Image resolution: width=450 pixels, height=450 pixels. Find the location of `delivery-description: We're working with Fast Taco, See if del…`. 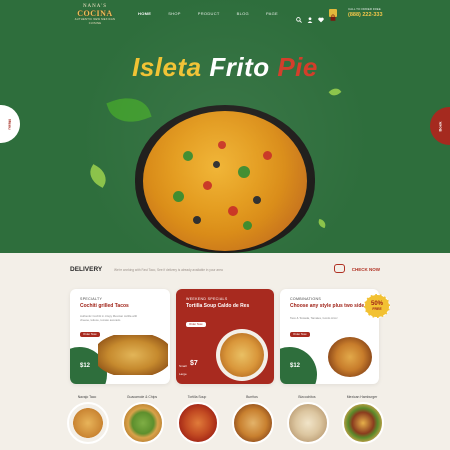

delivery-description: We're working with Fast Taco, See if del… is located at coordinates (168, 270).